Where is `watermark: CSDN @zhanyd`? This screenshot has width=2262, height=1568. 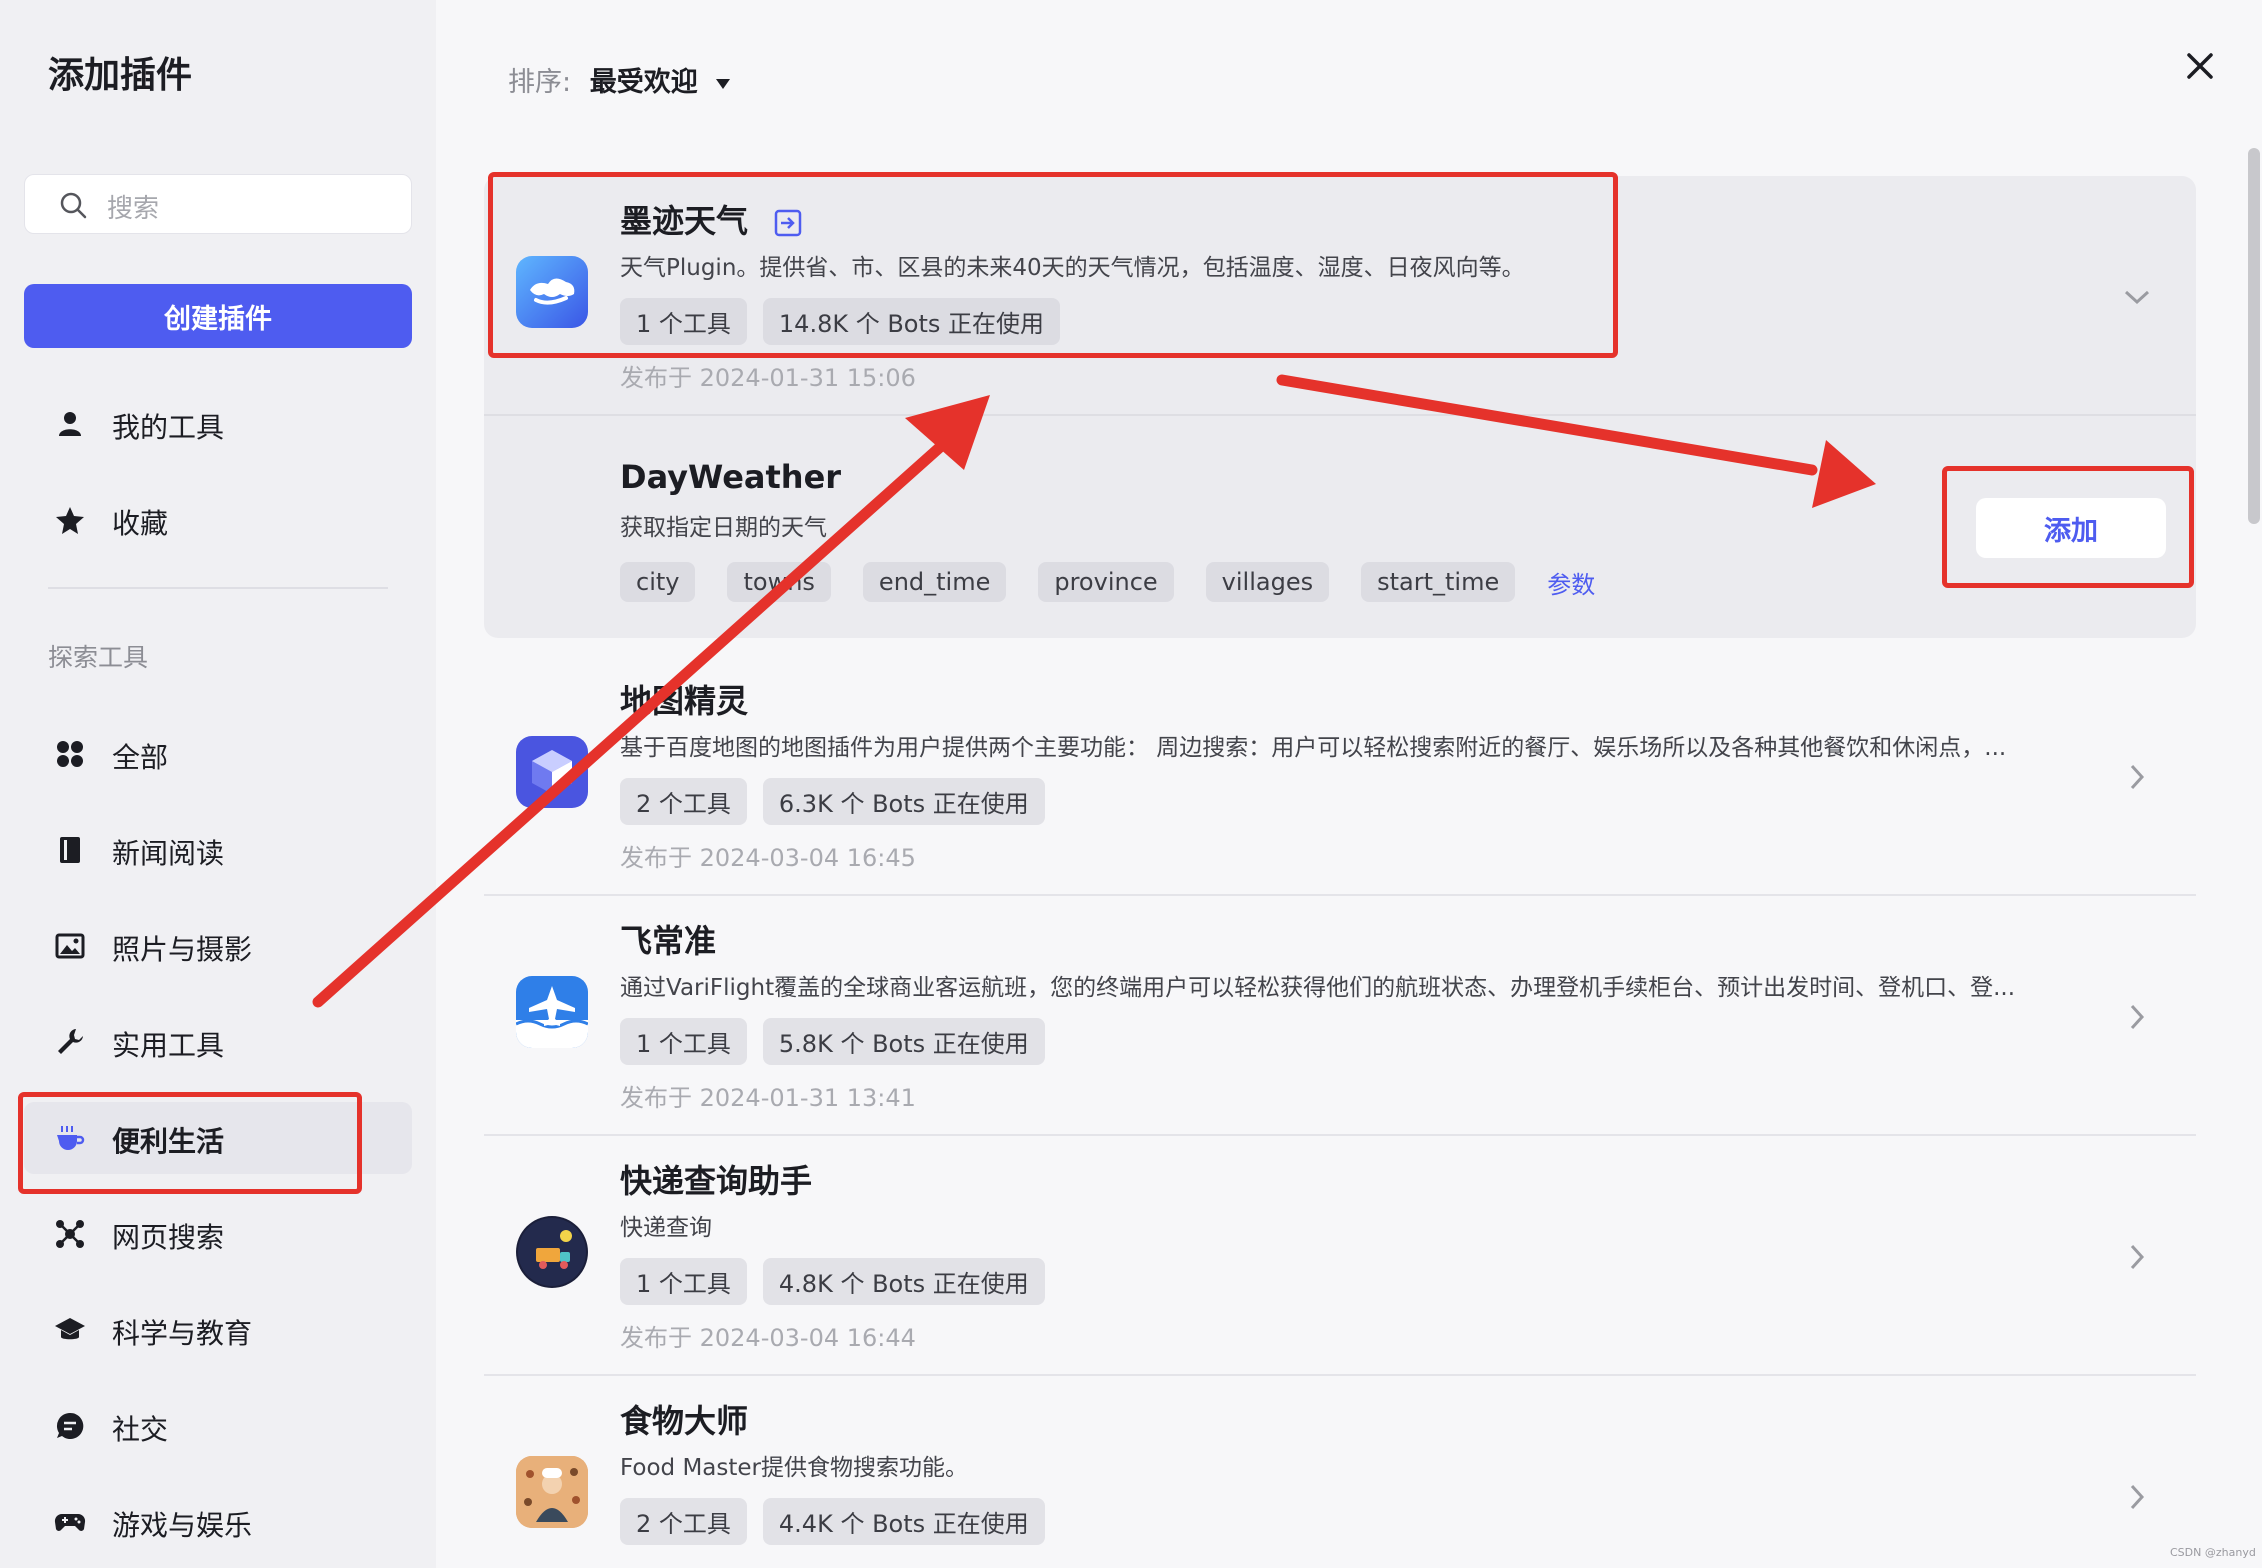 watermark: CSDN @zhanyd is located at coordinates (2213, 1552).